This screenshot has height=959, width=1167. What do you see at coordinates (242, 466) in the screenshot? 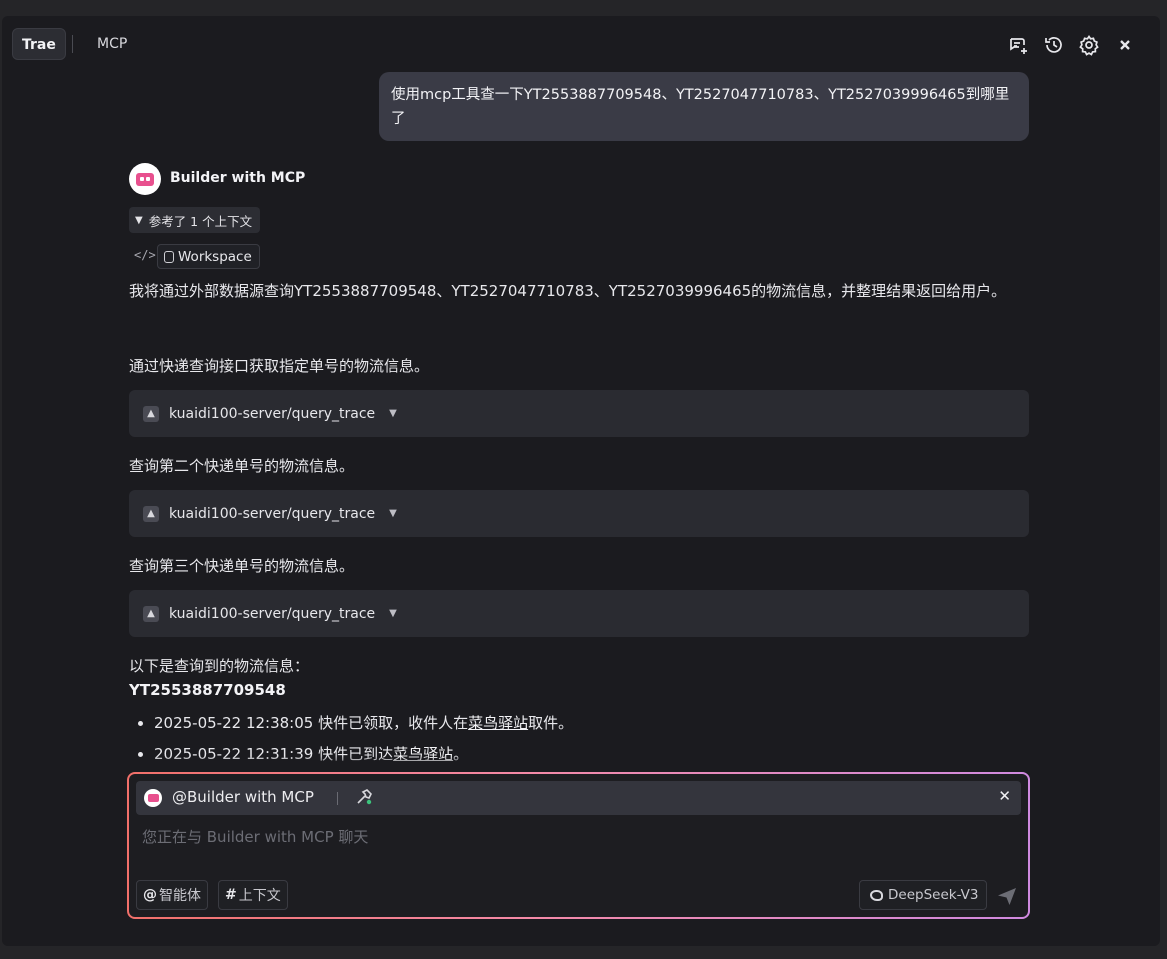
I see `step-text-2: 查询第二个快递单号的物流信息。` at bounding box center [242, 466].